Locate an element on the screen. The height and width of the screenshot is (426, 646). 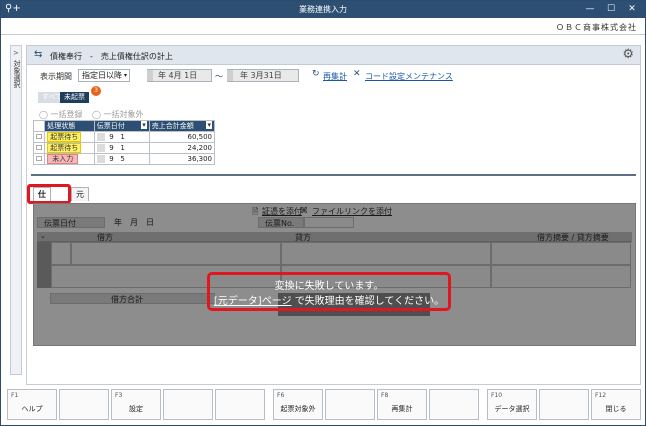
fkey-label: 再集計 is located at coordinates (402, 409).